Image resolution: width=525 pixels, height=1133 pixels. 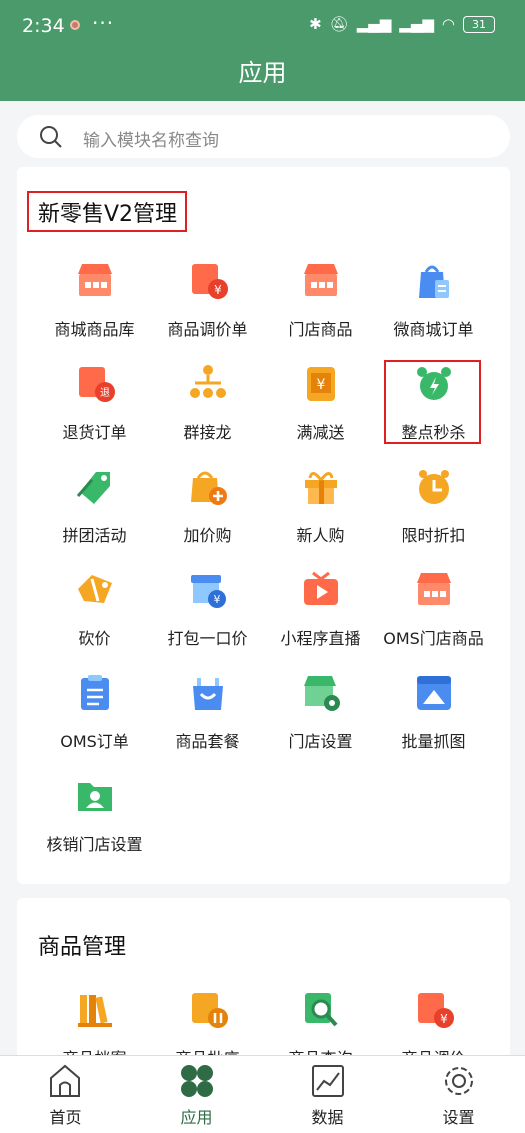 I want to click on shopping-bag-icon, so click(x=434, y=281).